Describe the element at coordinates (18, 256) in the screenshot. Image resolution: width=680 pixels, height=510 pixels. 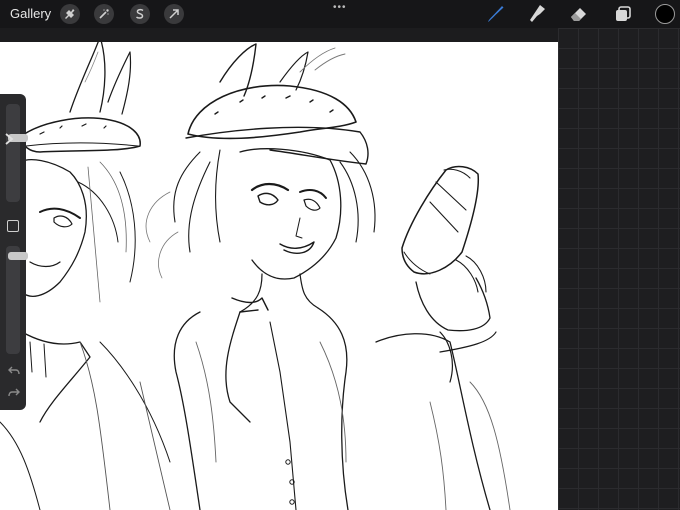
I see `opacity-thumb` at that location.